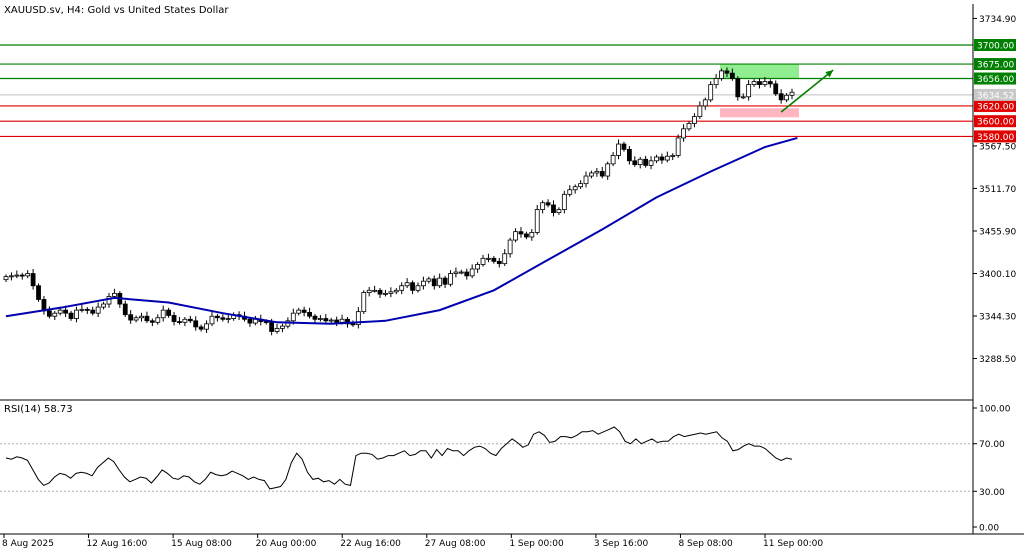  What do you see at coordinates (759, 113) in the screenshot?
I see `price-zone` at bounding box center [759, 113].